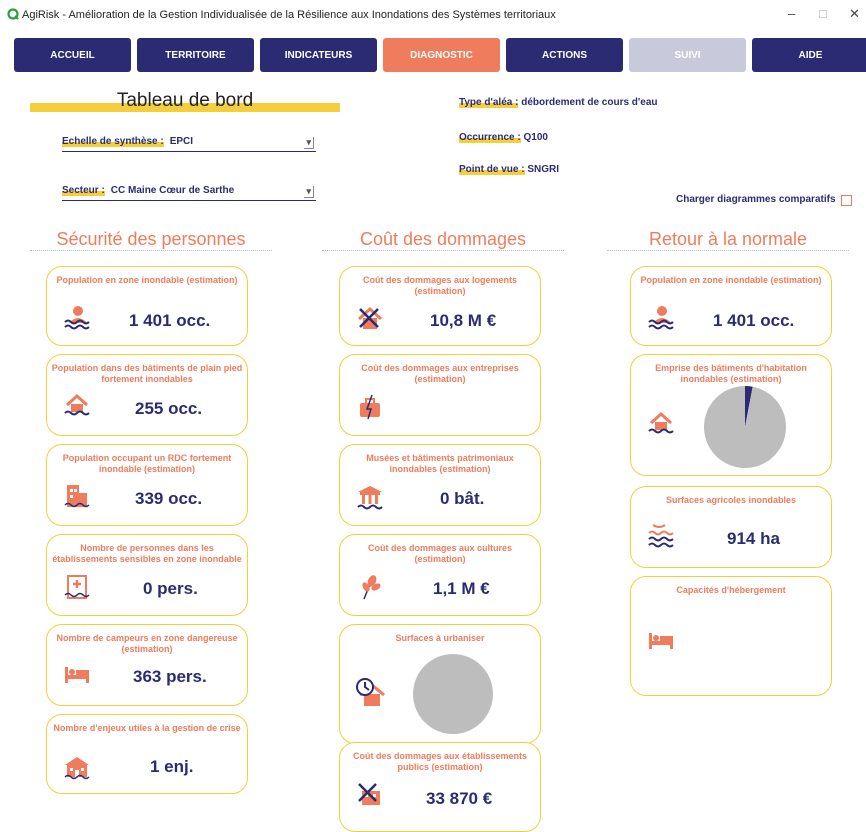 The height and width of the screenshot is (832, 866). I want to click on maximize-button: □, so click(823, 13).